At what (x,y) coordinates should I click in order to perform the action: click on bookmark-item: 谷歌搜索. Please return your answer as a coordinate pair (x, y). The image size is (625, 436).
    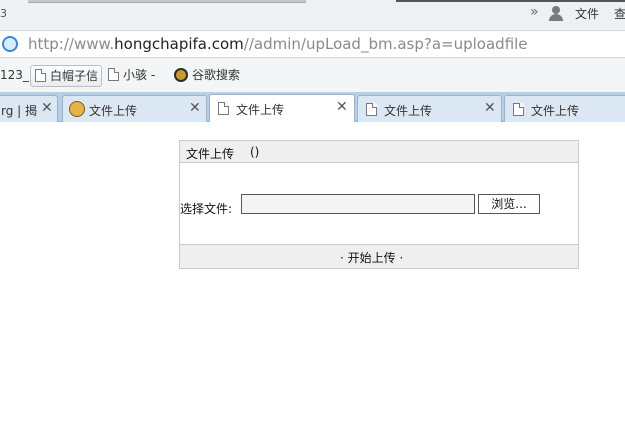
    Looking at the image, I should click on (207, 76).